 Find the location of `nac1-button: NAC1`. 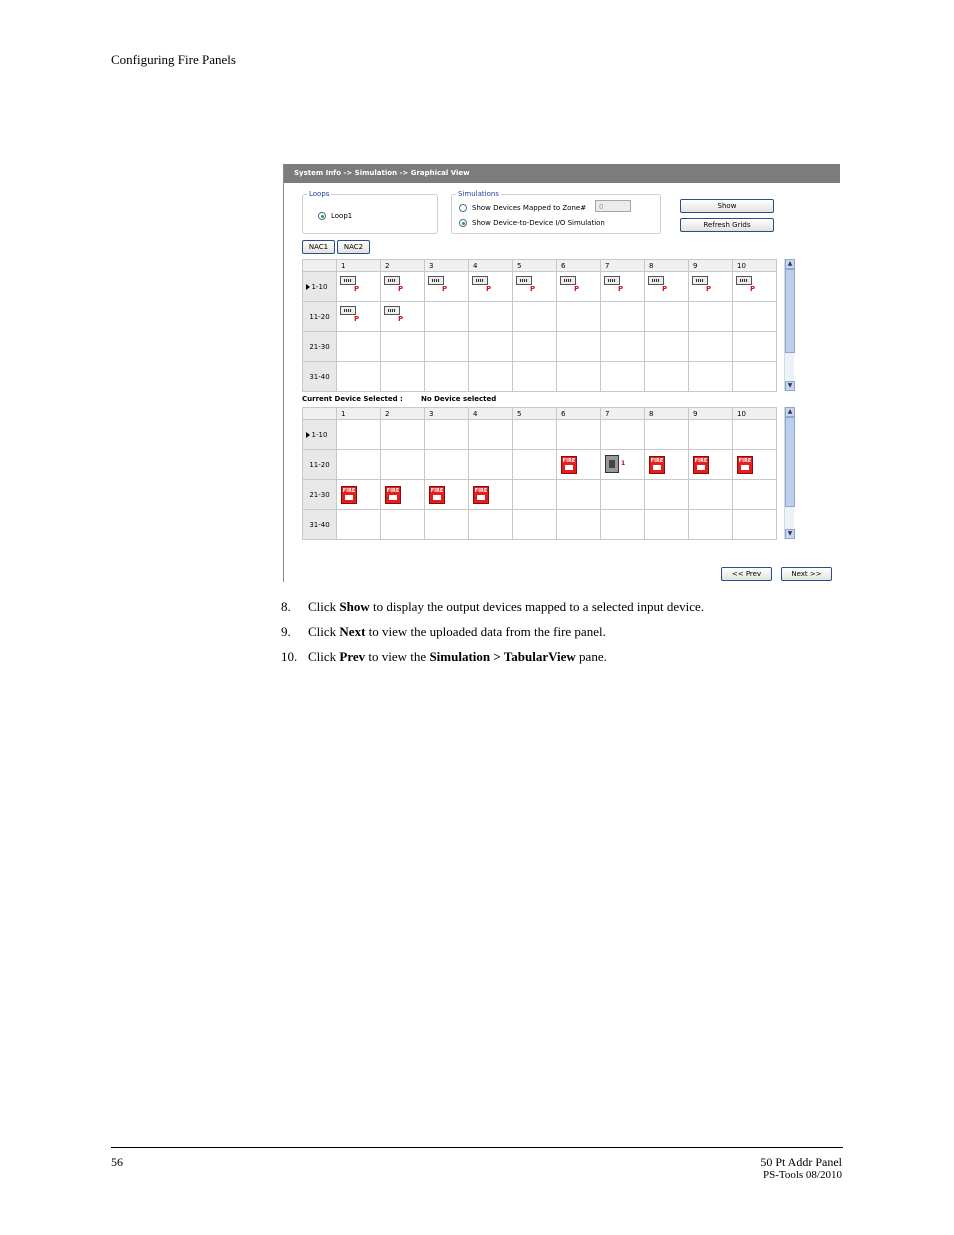

nac1-button: NAC1 is located at coordinates (318, 247).